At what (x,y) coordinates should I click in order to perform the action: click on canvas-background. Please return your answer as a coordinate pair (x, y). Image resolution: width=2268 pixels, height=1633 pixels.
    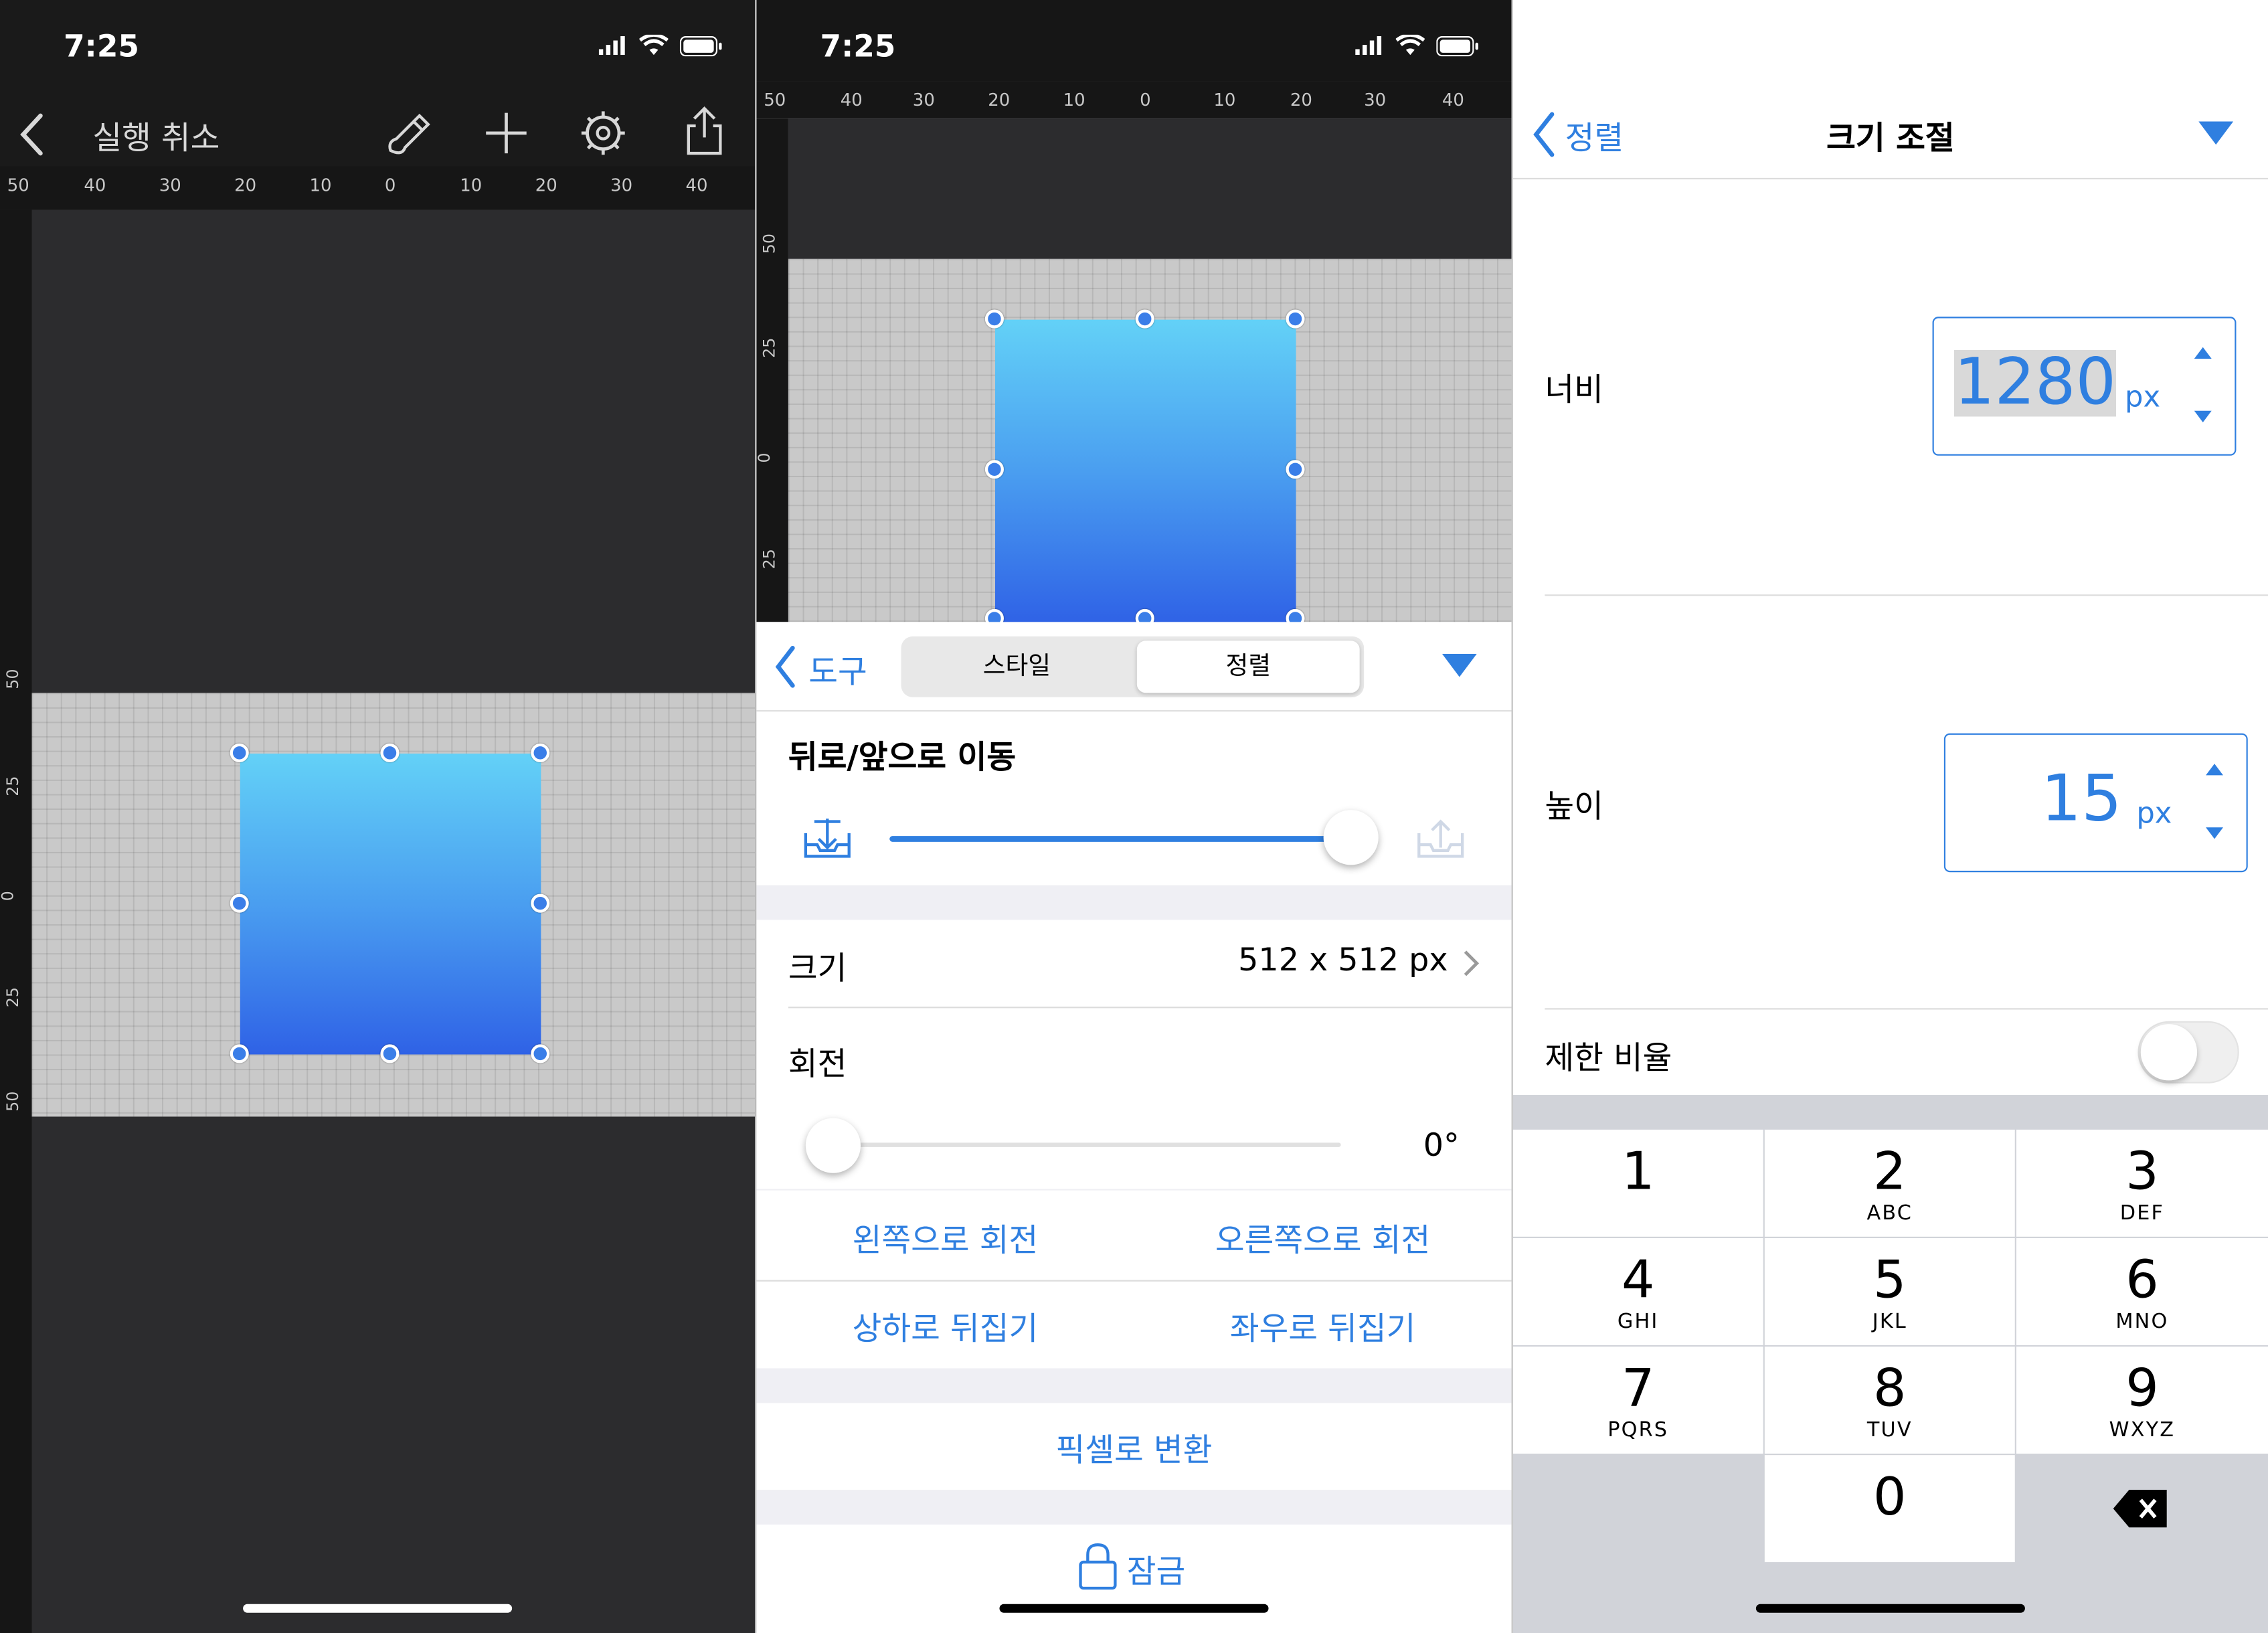
    Looking at the image, I should click on (1150, 188).